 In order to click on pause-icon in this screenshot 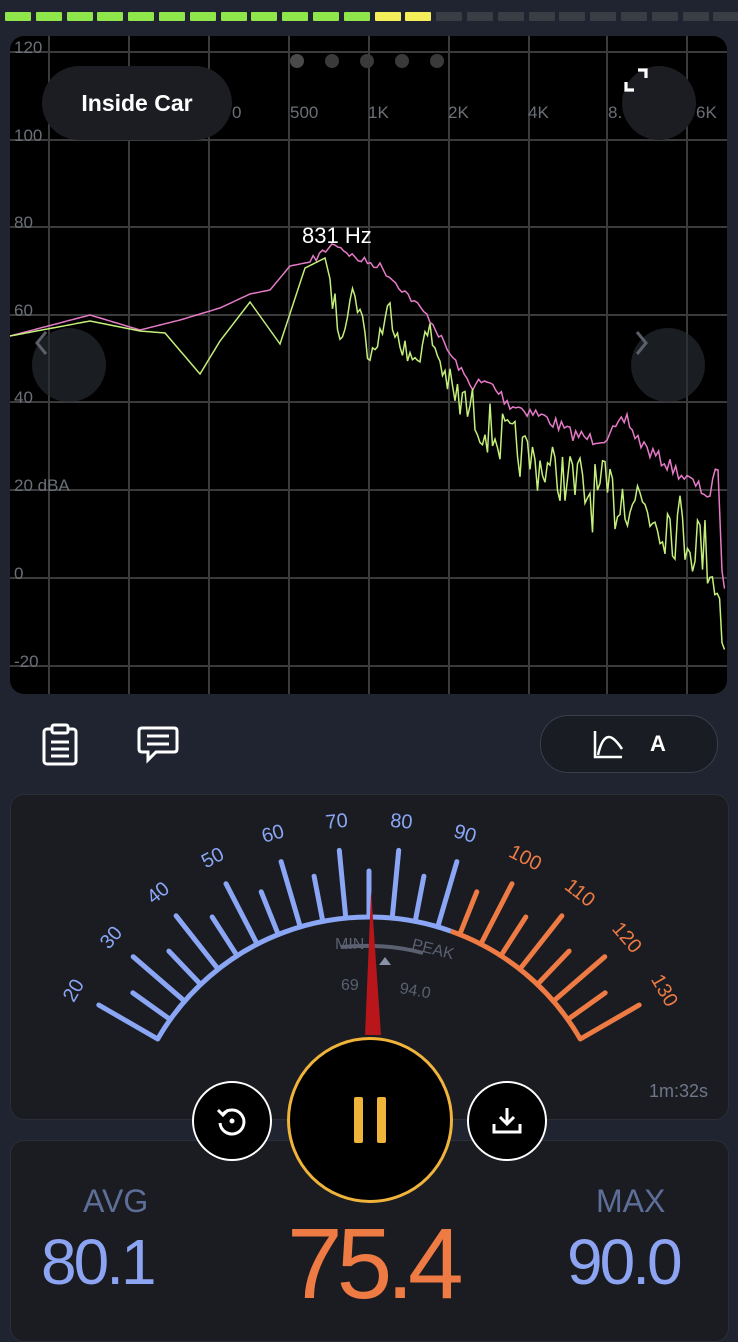, I will do `click(370, 1120)`.